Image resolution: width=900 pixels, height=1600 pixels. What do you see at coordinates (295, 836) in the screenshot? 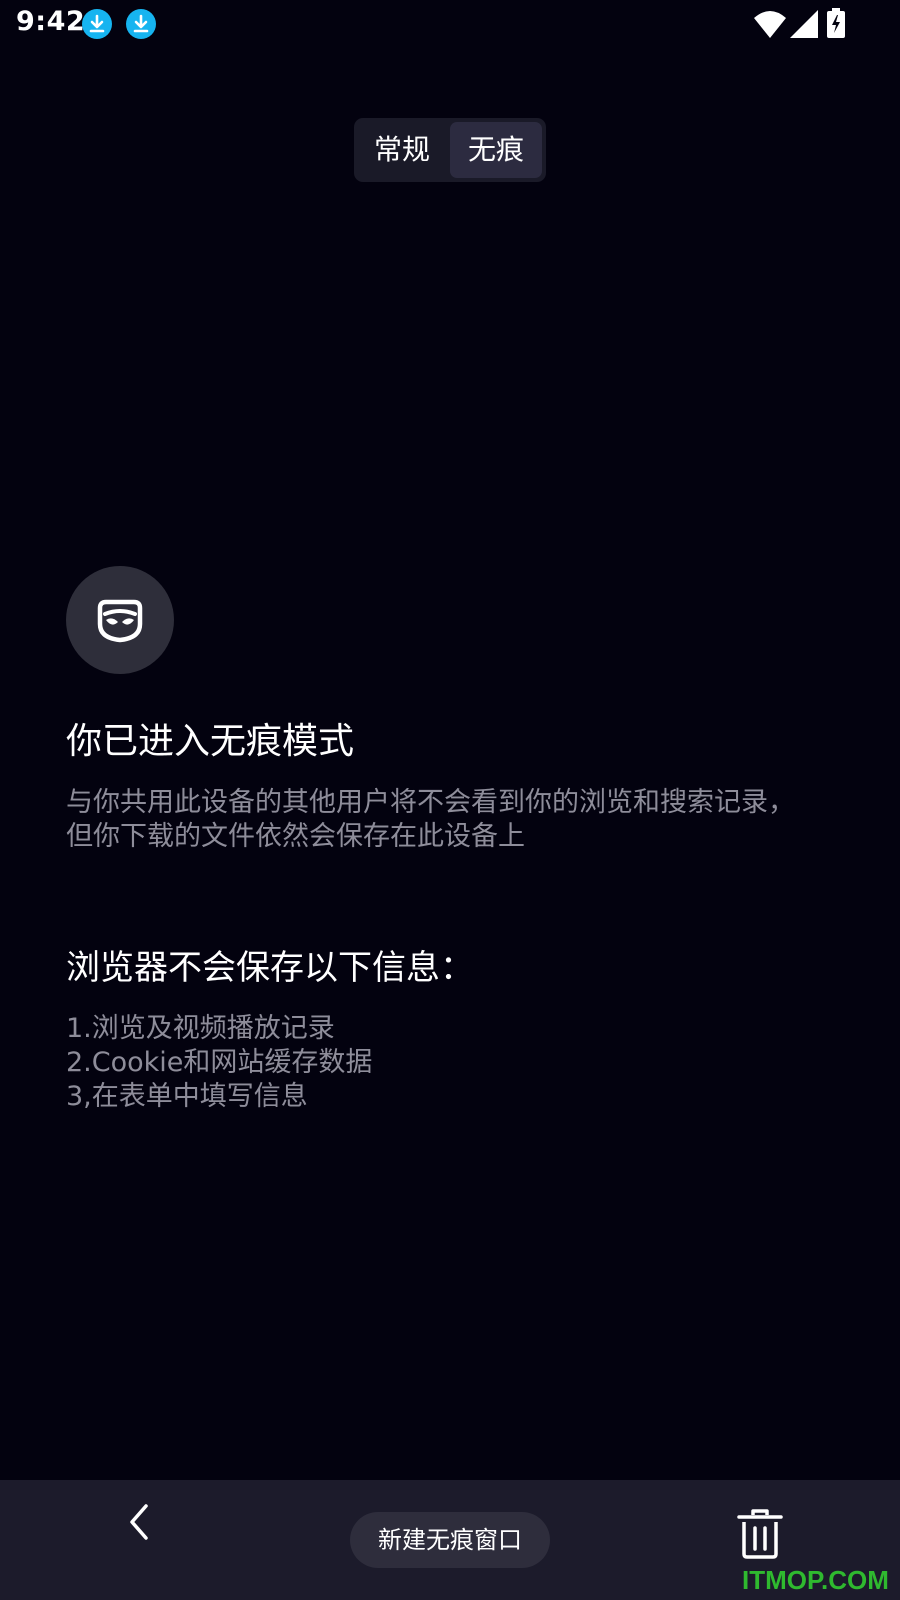
I see `description-line: 但你下载的文件依然会保存在此设备上` at bounding box center [295, 836].